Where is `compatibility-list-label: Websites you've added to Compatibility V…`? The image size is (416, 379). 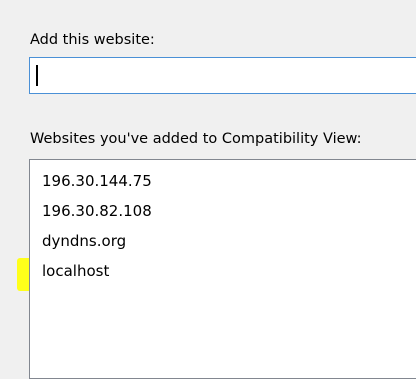
compatibility-list-label: Websites you've added to Compatibility V… is located at coordinates (196, 139).